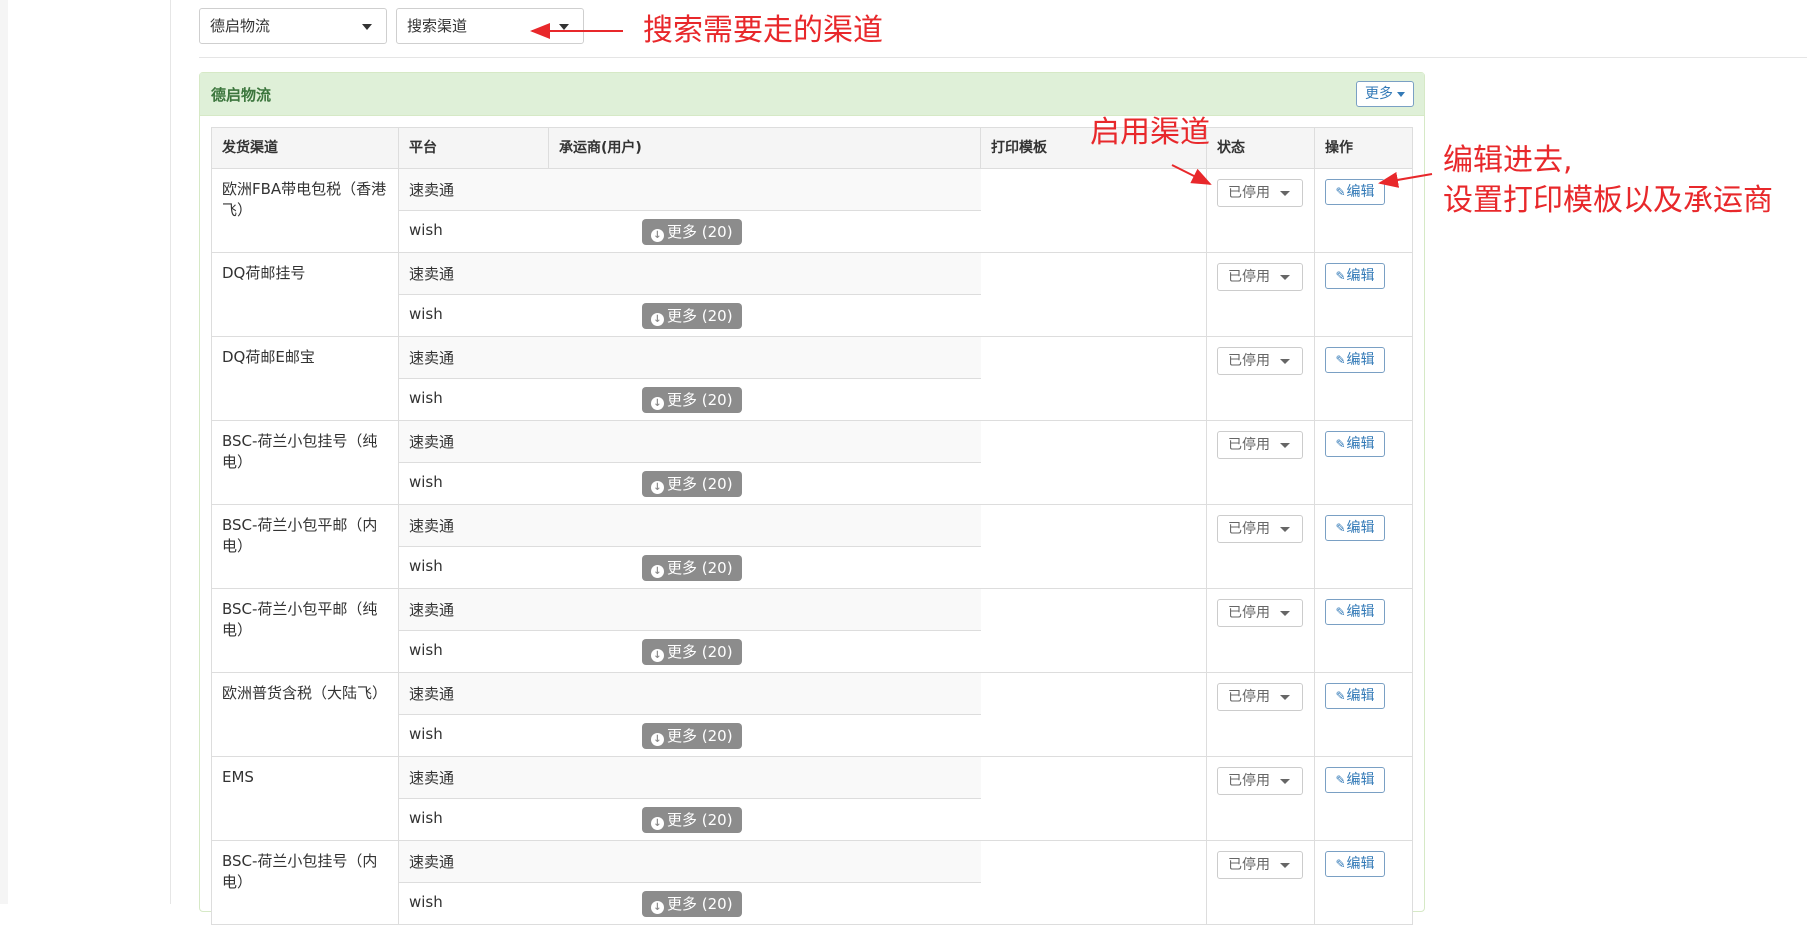 The width and height of the screenshot is (1807, 925). What do you see at coordinates (812, 883) in the screenshot?
I see `table-row: BSC-荷兰小包挂号（内电） 速卖通 wish ↓ 更多 (20) 已停用 ✎编辑` at bounding box center [812, 883].